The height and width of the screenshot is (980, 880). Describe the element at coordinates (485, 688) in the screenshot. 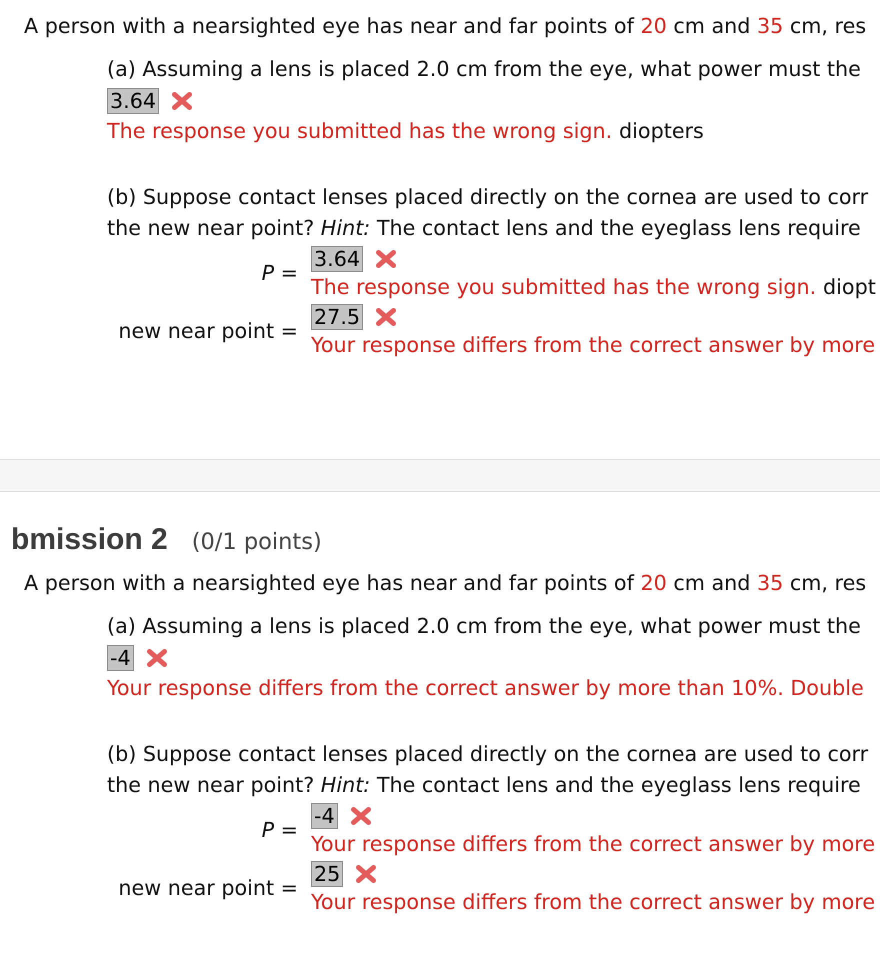

I see `feedback-message: Your response differs from the correct answer by more than 10%. Double` at that location.